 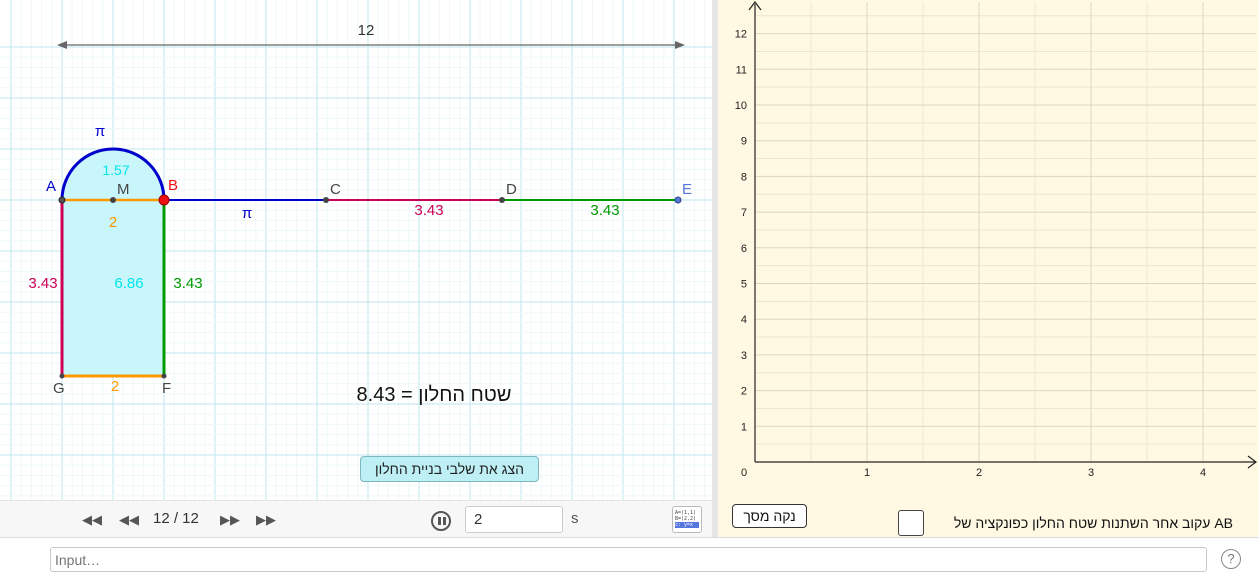 I want to click on width-arrow-right-icon, so click(x=680, y=45).